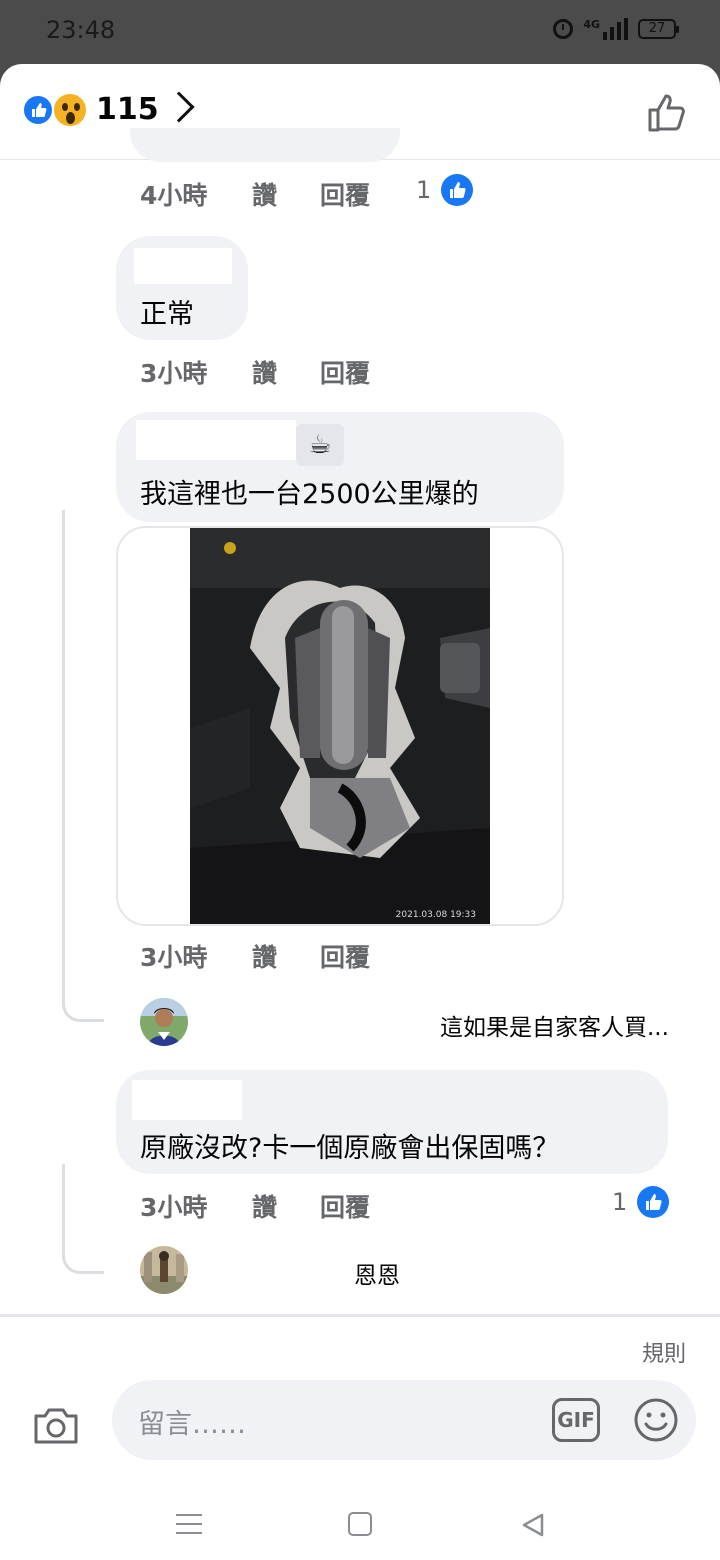 The width and height of the screenshot is (720, 1560). Describe the element at coordinates (309, 494) in the screenshot. I see `comment-text: 我這裡也一台2500公里爆的` at that location.